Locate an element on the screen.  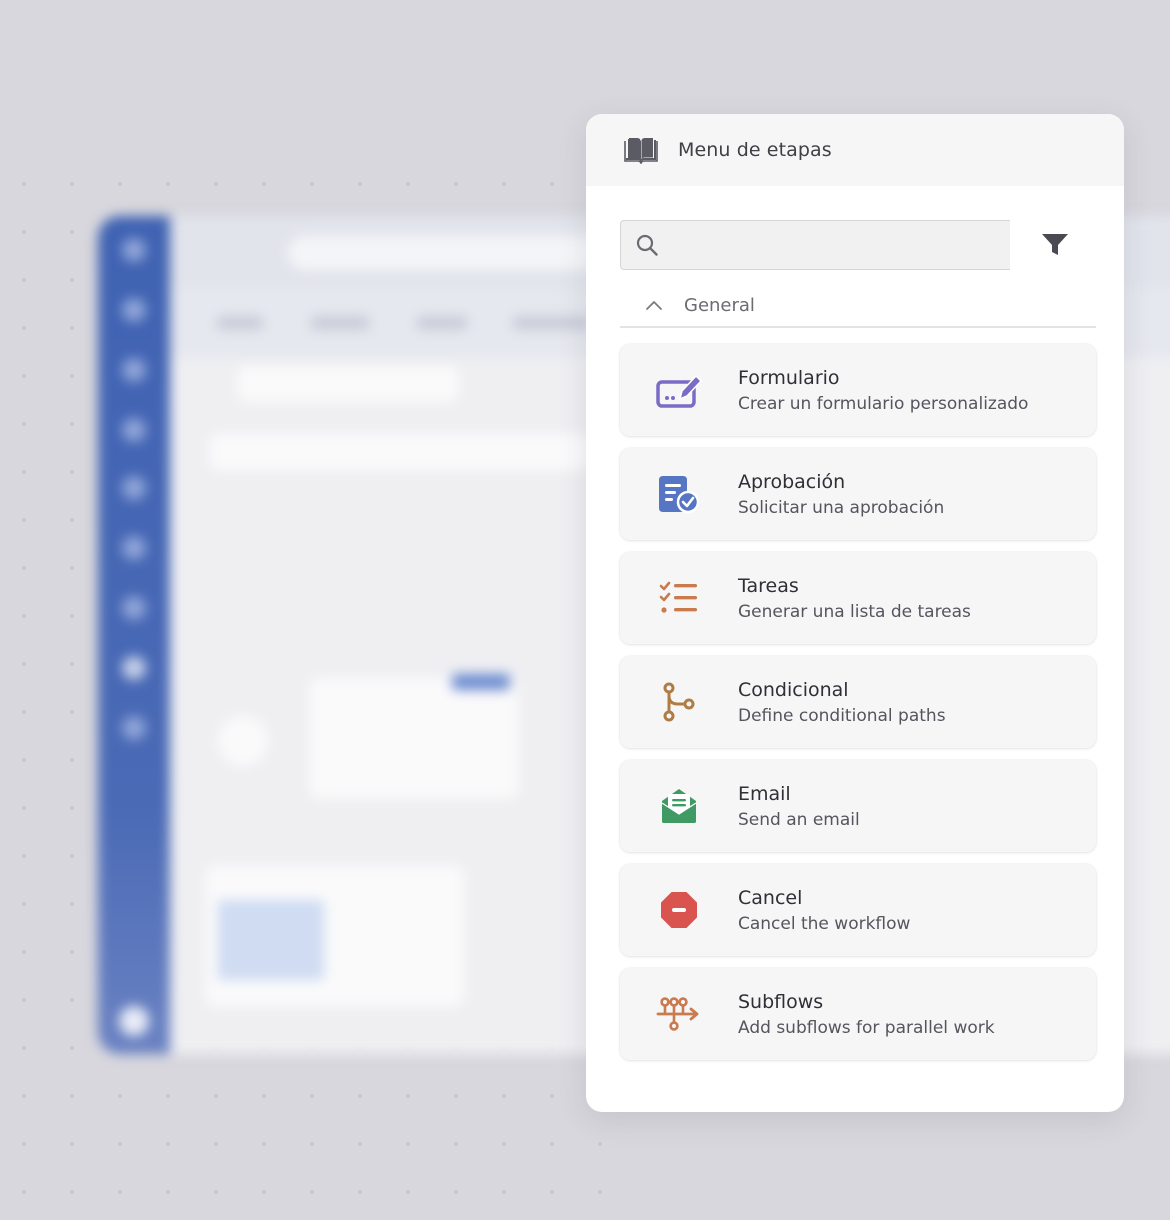
book-icon is located at coordinates (641, 151).